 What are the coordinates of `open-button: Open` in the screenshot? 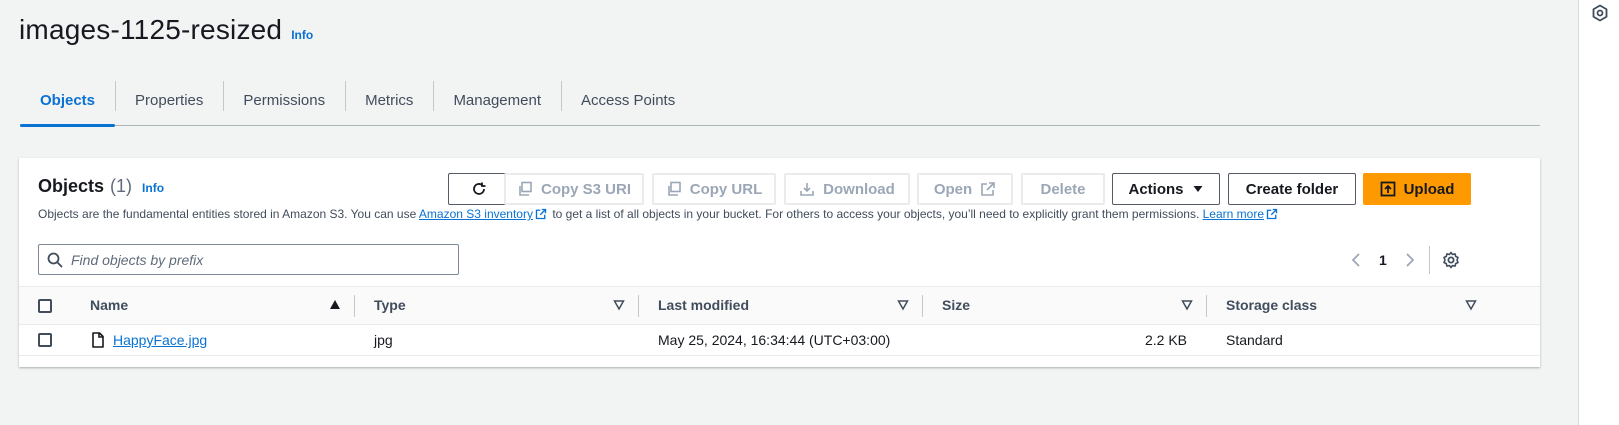 It's located at (965, 189).